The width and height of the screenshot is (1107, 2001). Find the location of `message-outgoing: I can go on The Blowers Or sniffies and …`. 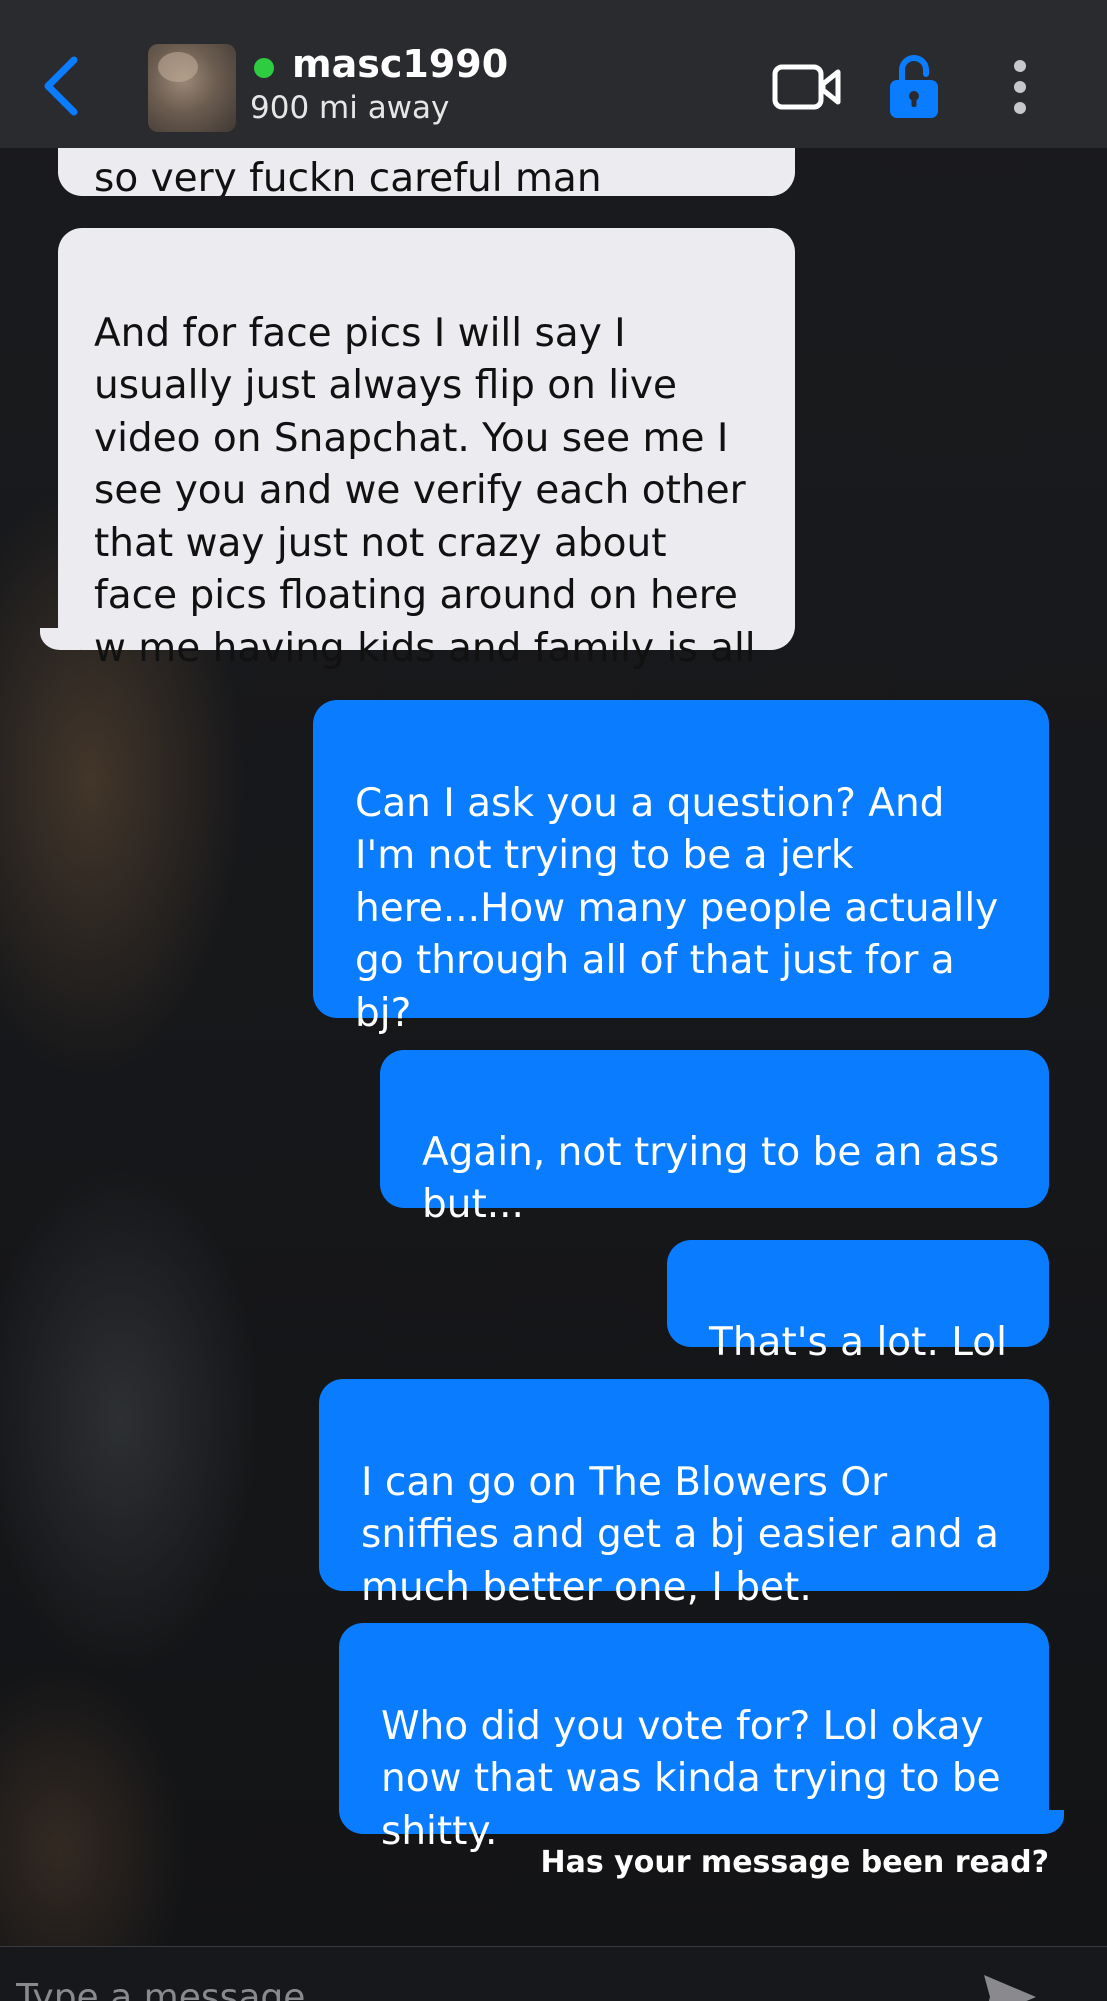

message-outgoing: I can go on The Blowers Or sniffies and … is located at coordinates (684, 1494).